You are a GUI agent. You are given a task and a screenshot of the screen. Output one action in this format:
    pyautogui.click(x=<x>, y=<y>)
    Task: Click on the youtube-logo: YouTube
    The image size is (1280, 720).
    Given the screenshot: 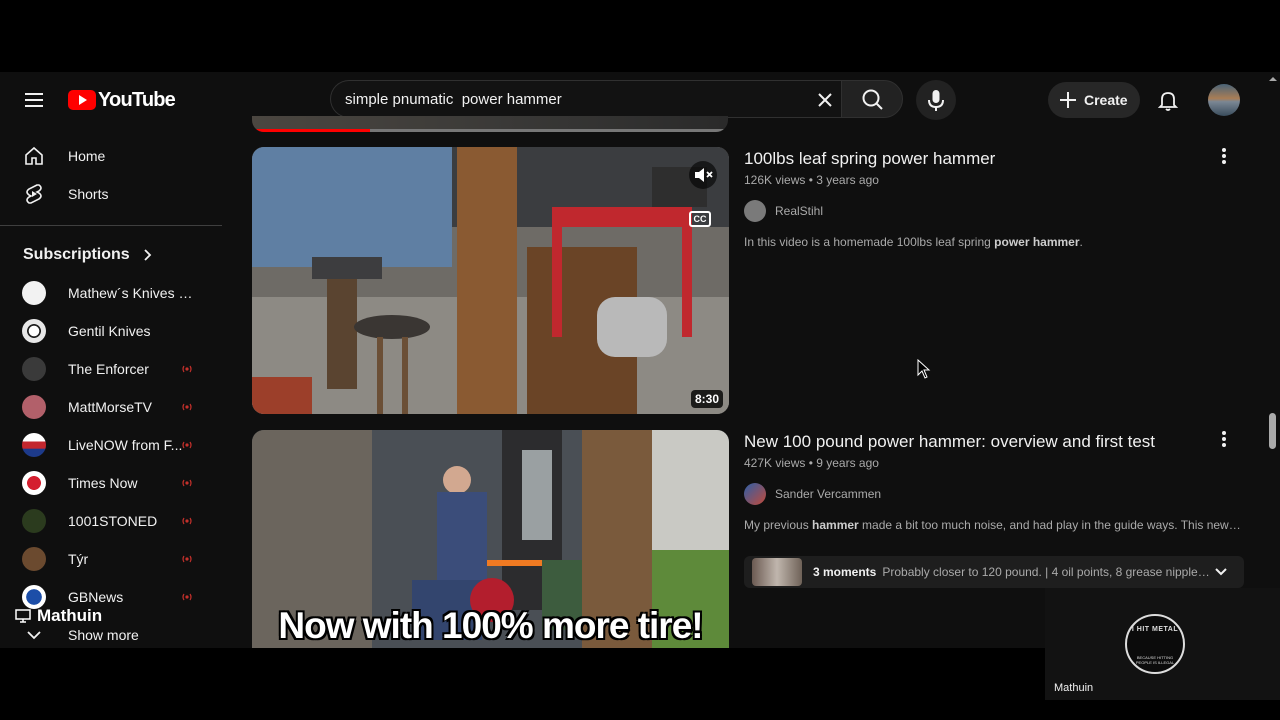 What is the action you would take?
    pyautogui.click(x=122, y=100)
    